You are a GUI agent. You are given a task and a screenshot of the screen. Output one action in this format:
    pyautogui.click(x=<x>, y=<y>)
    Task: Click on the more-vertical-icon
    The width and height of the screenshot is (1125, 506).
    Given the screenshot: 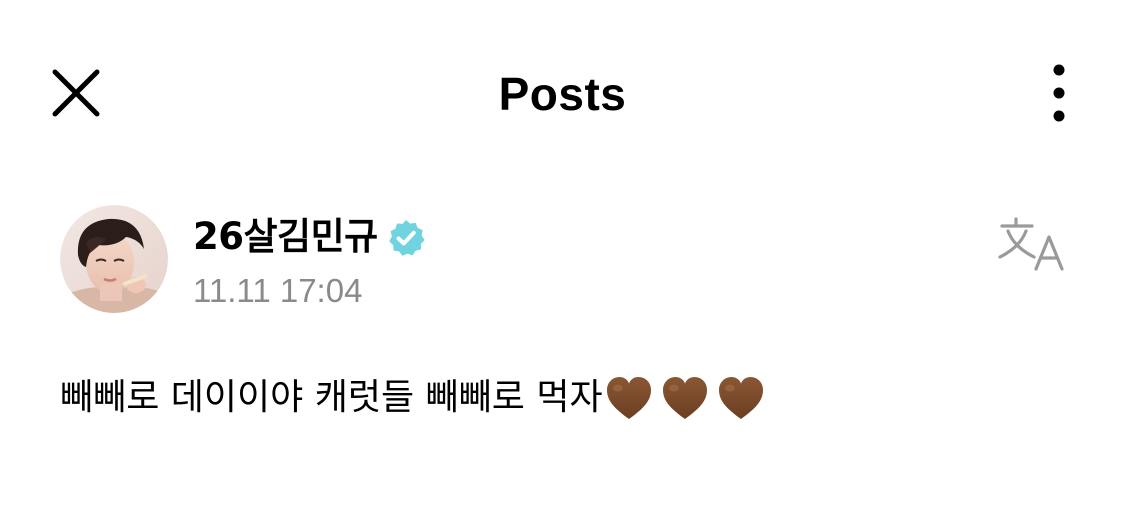 What is the action you would take?
    pyautogui.click(x=1059, y=93)
    